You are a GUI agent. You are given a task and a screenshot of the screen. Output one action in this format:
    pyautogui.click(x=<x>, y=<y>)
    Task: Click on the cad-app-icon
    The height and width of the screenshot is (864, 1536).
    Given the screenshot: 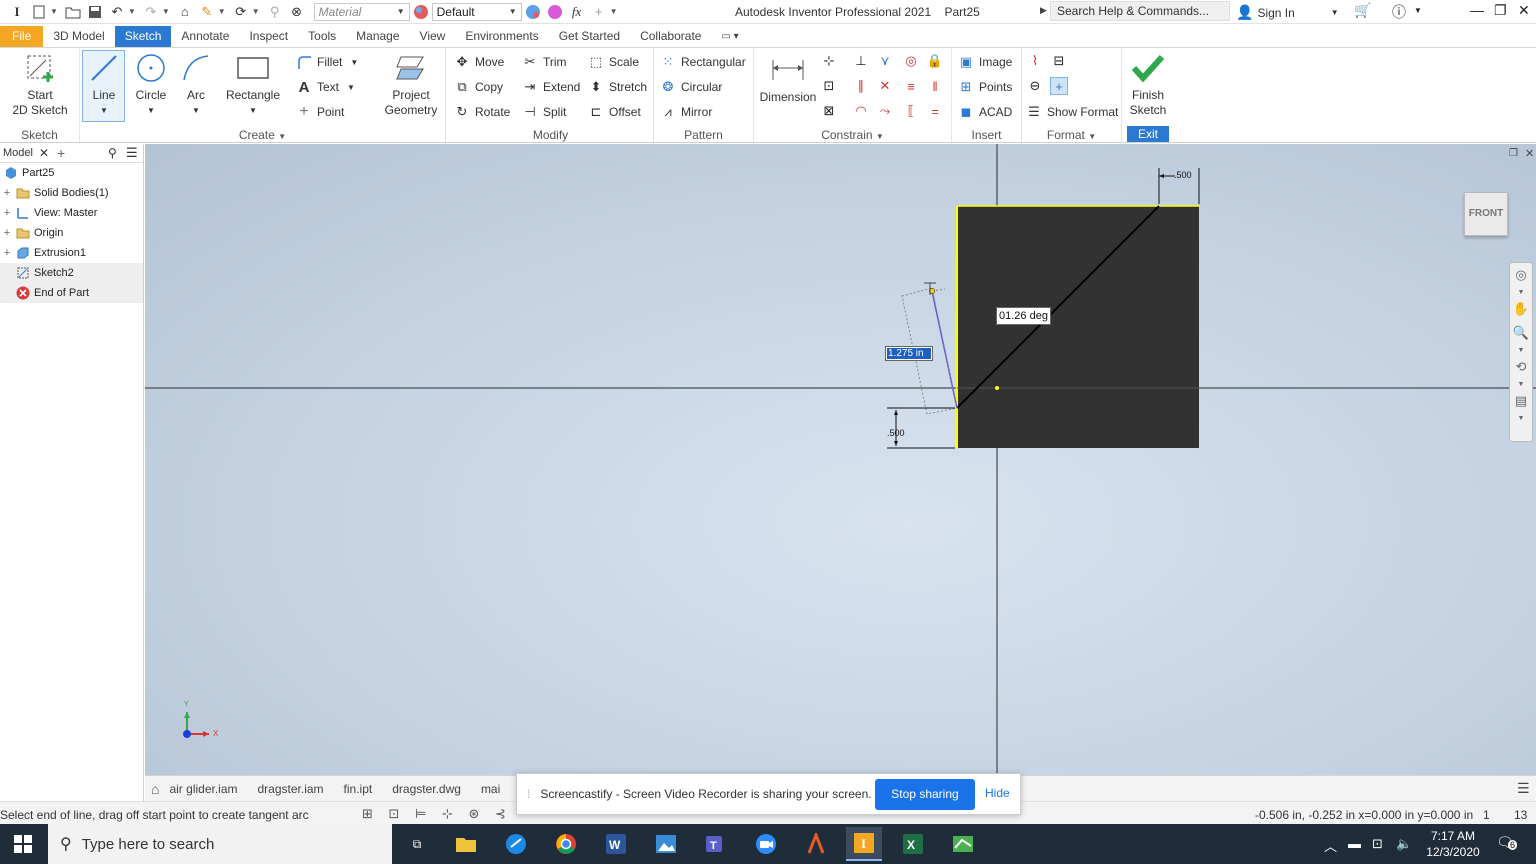 What is the action you would take?
    pyautogui.click(x=816, y=844)
    